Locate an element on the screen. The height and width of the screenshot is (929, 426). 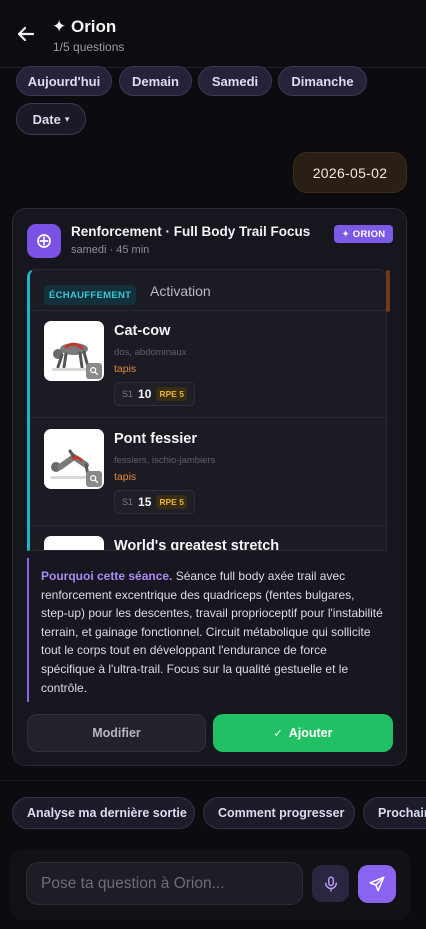
exercise-muscles: dos, abdominaux is located at coordinates (150, 352).